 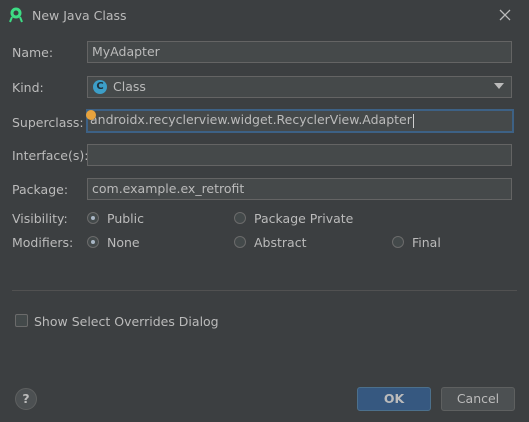 I want to click on kind-label: Kind:, so click(x=28, y=87).